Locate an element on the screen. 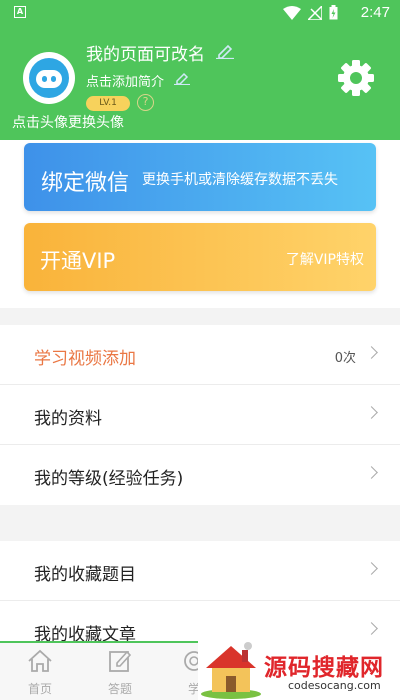 The image size is (400, 700). vip-privileges-link: 了解VIP特权 is located at coordinates (325, 259).